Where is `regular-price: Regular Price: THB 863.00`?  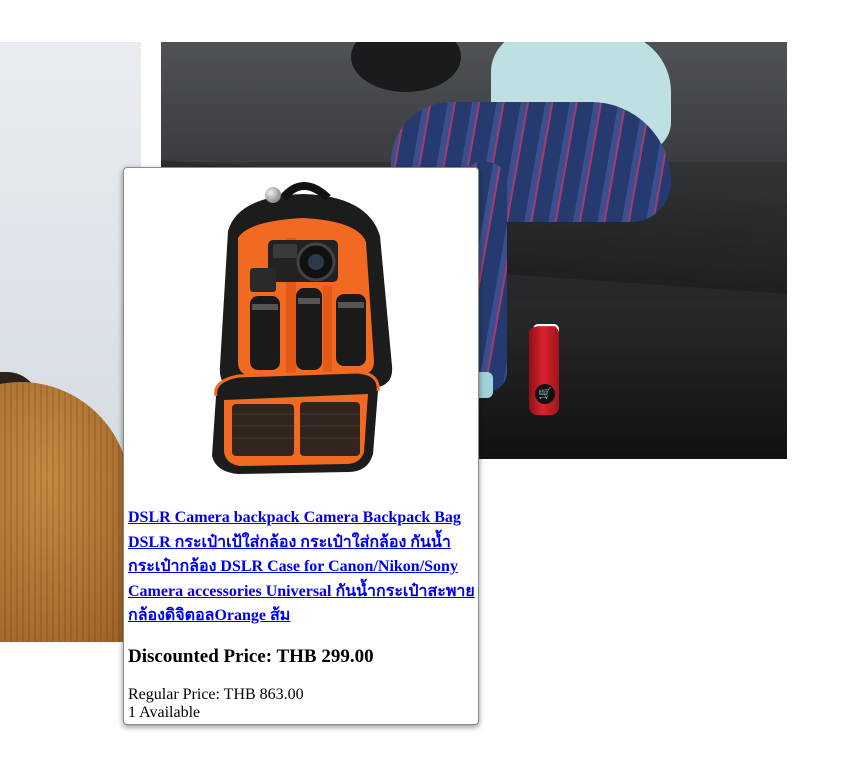 regular-price: Regular Price: THB 863.00 is located at coordinates (216, 694).